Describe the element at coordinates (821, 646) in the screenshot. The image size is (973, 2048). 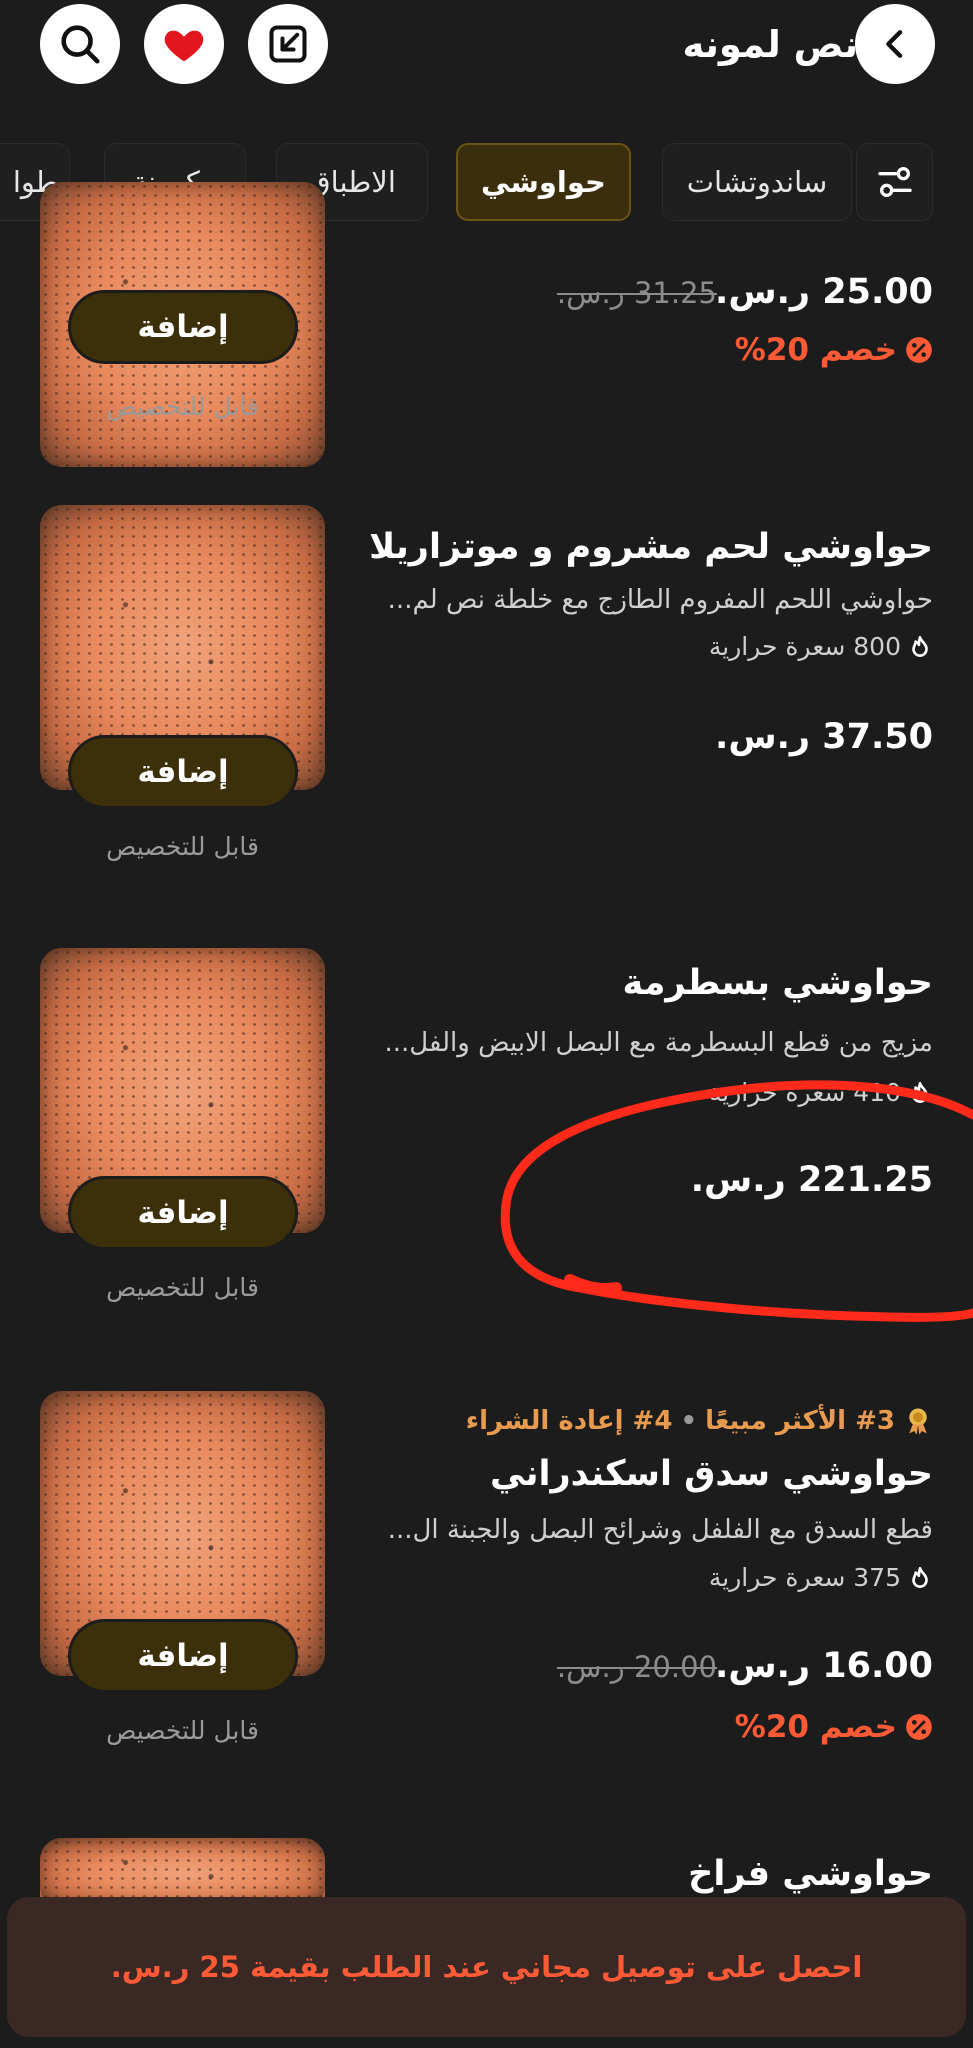
I see `item-calories: 800 سعرة حرارية` at that location.